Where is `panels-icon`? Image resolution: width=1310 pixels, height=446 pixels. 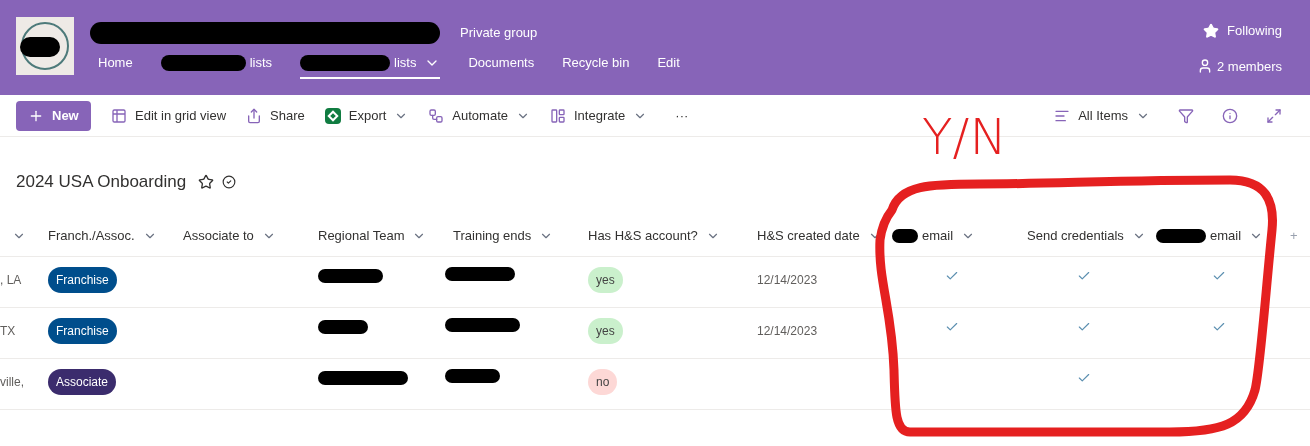
panels-icon is located at coordinates (558, 115).